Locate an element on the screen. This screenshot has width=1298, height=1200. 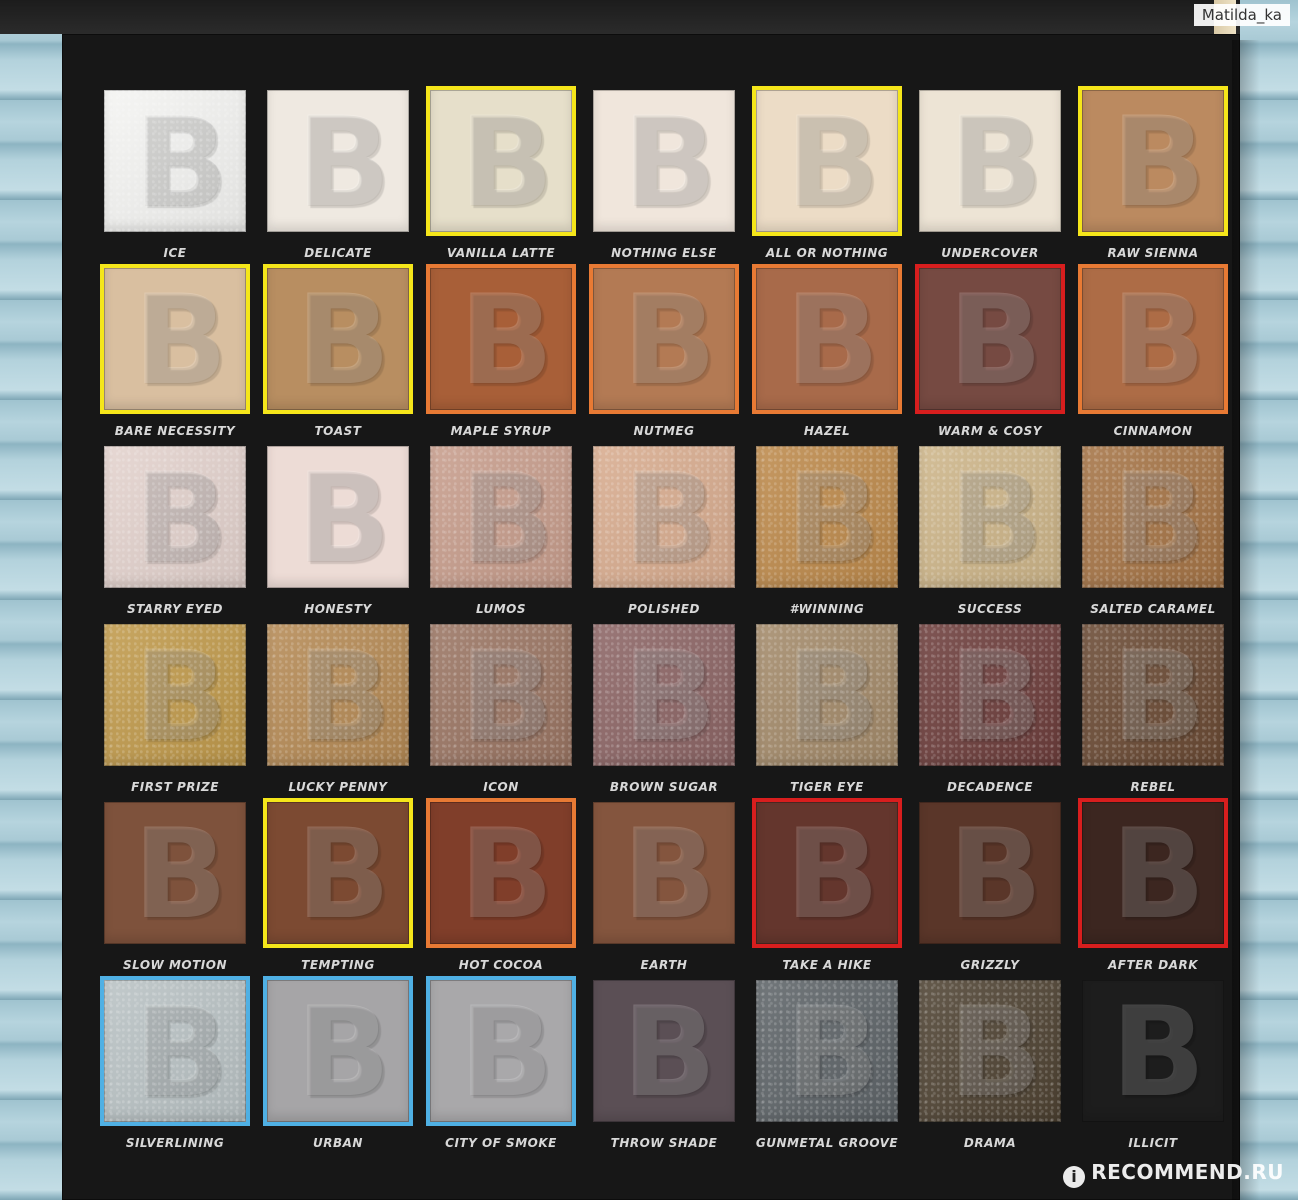
shade-cell: B BARE NECESSITY is located at coordinates (175, 359).